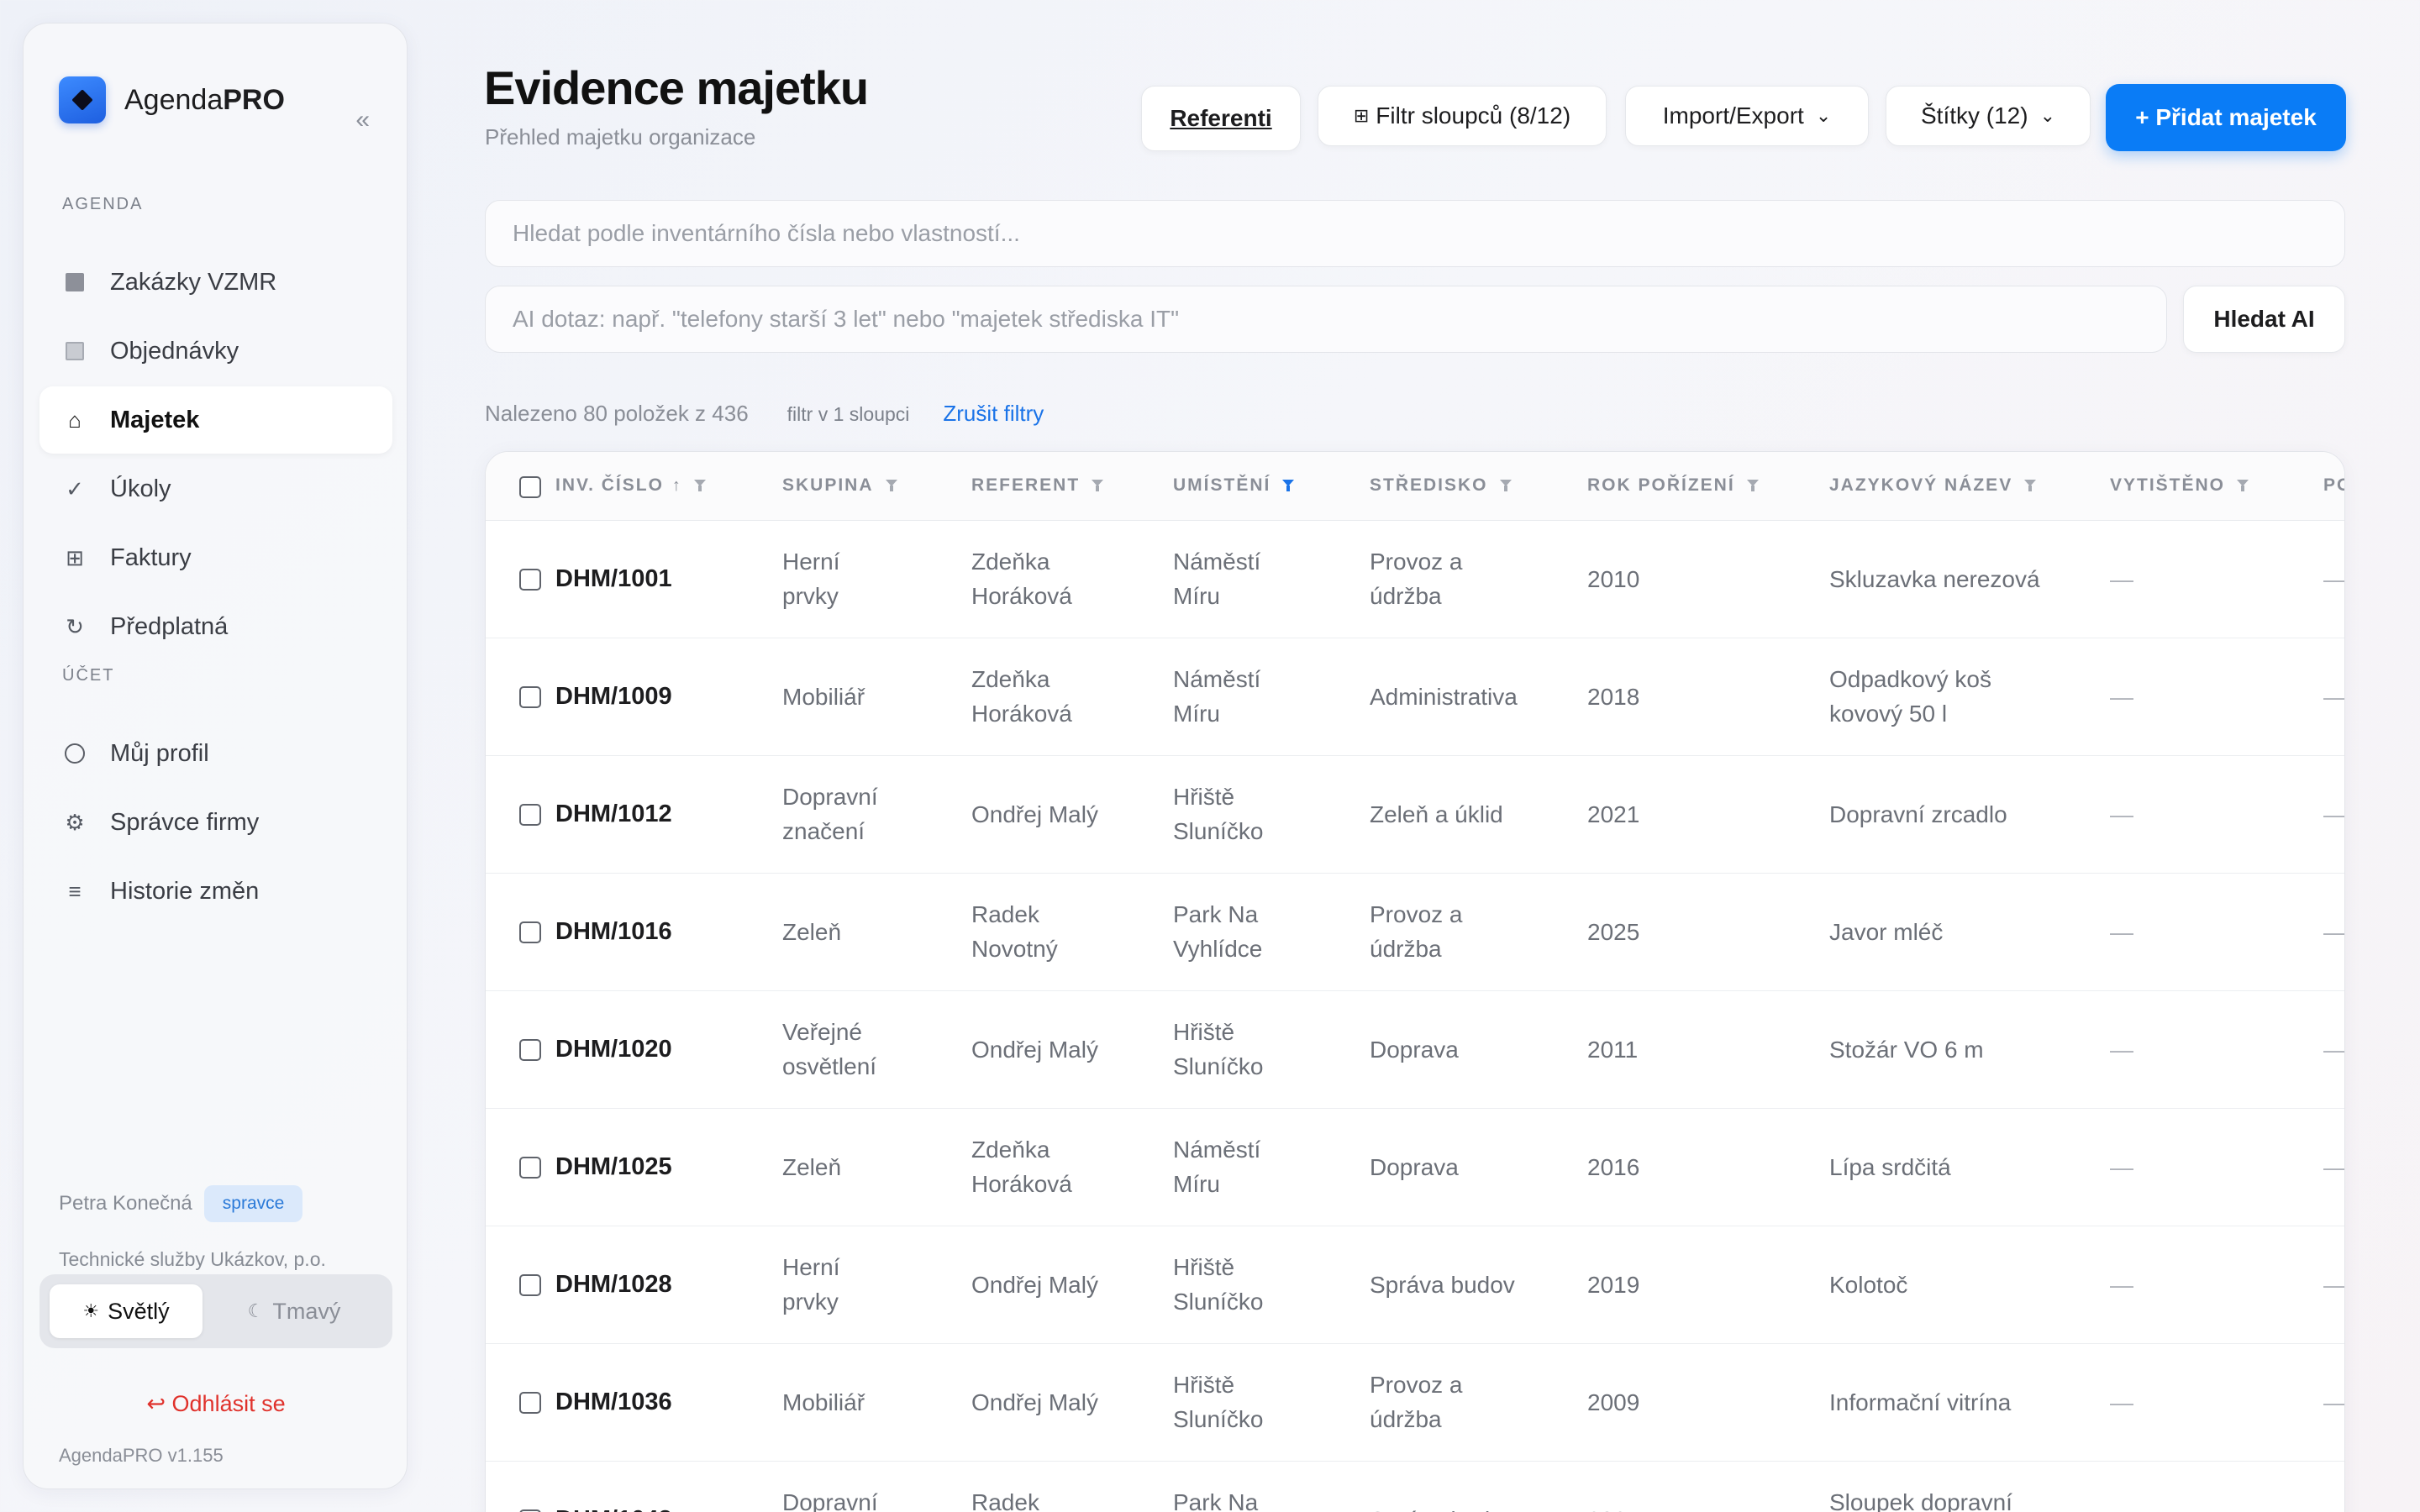 This screenshot has height=1512, width=2420. Describe the element at coordinates (811, 579) in the screenshot. I see `cell-group: Herní prvky` at that location.